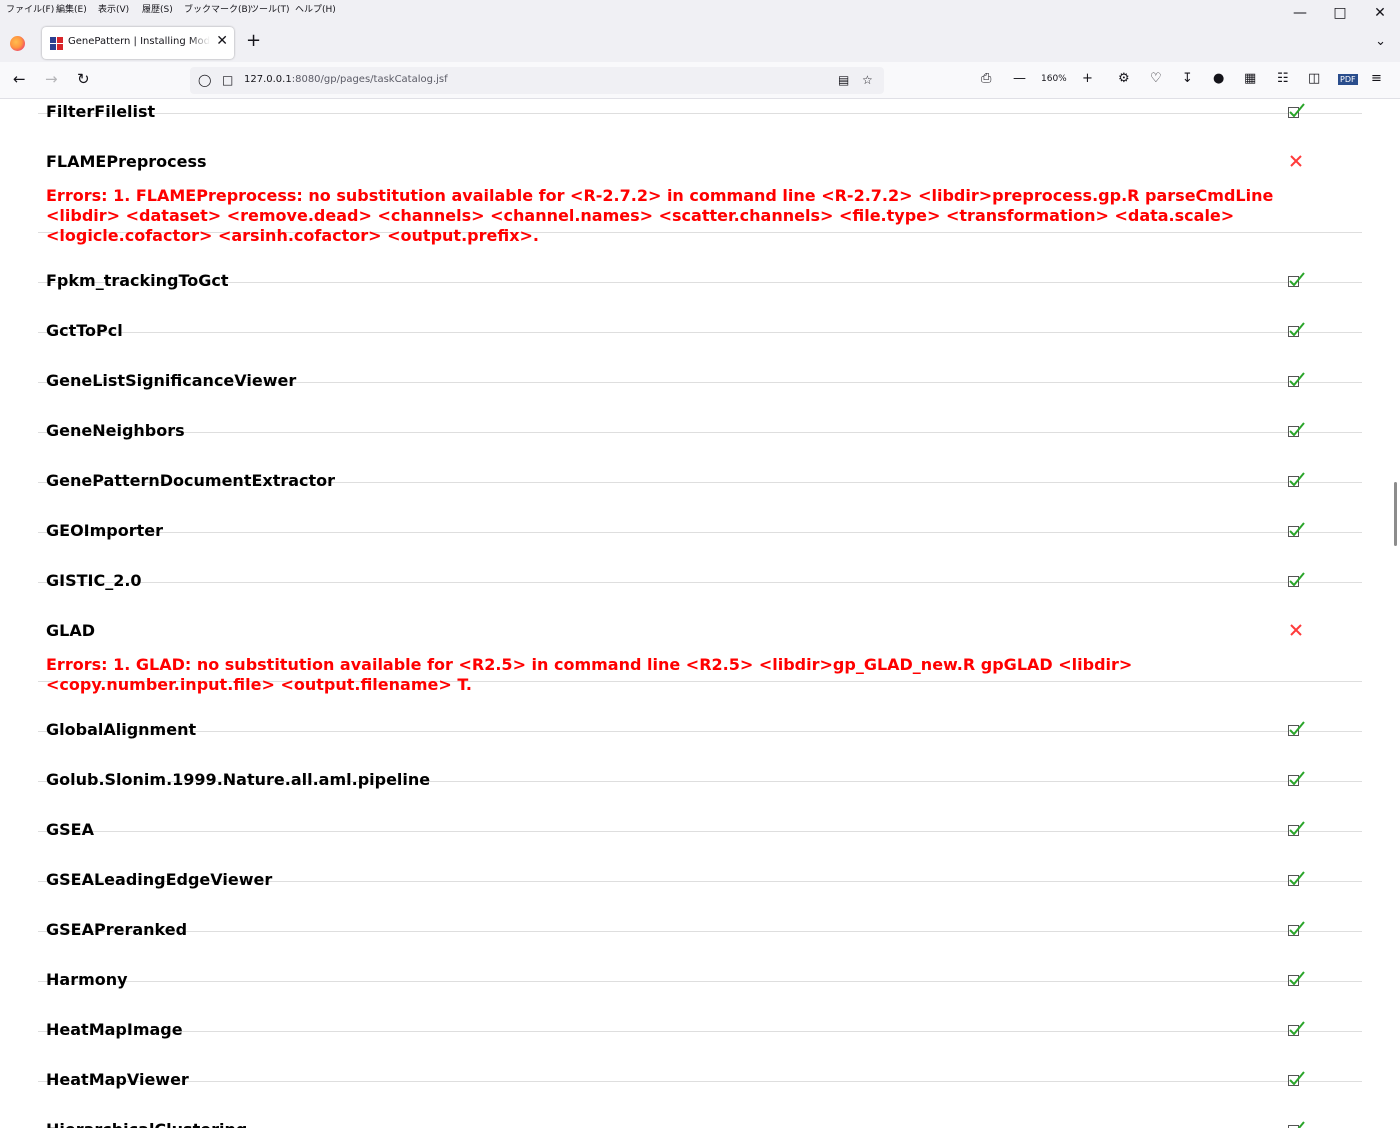  What do you see at coordinates (157, 8) in the screenshot?
I see `menu-history: 履歴(S)` at bounding box center [157, 8].